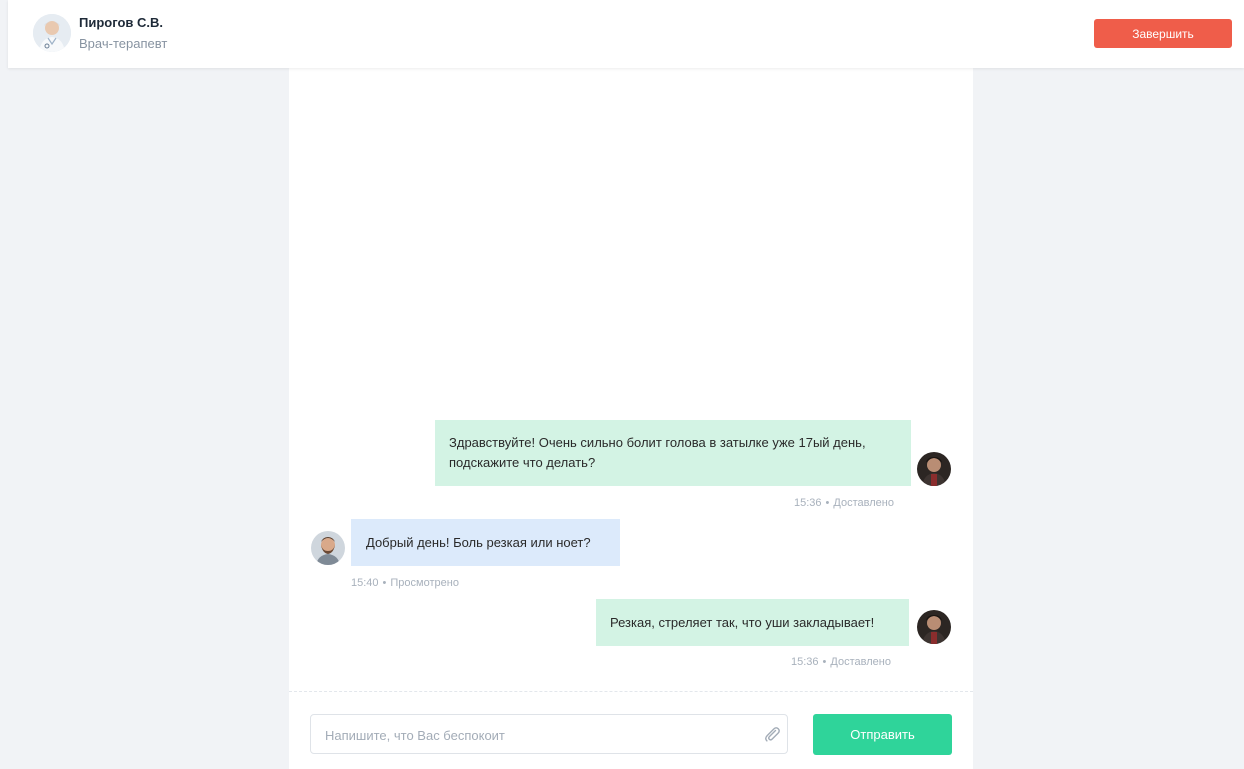 The width and height of the screenshot is (1244, 769). Describe the element at coordinates (328, 548) in the screenshot. I see `doctor-chat-avatar` at that location.